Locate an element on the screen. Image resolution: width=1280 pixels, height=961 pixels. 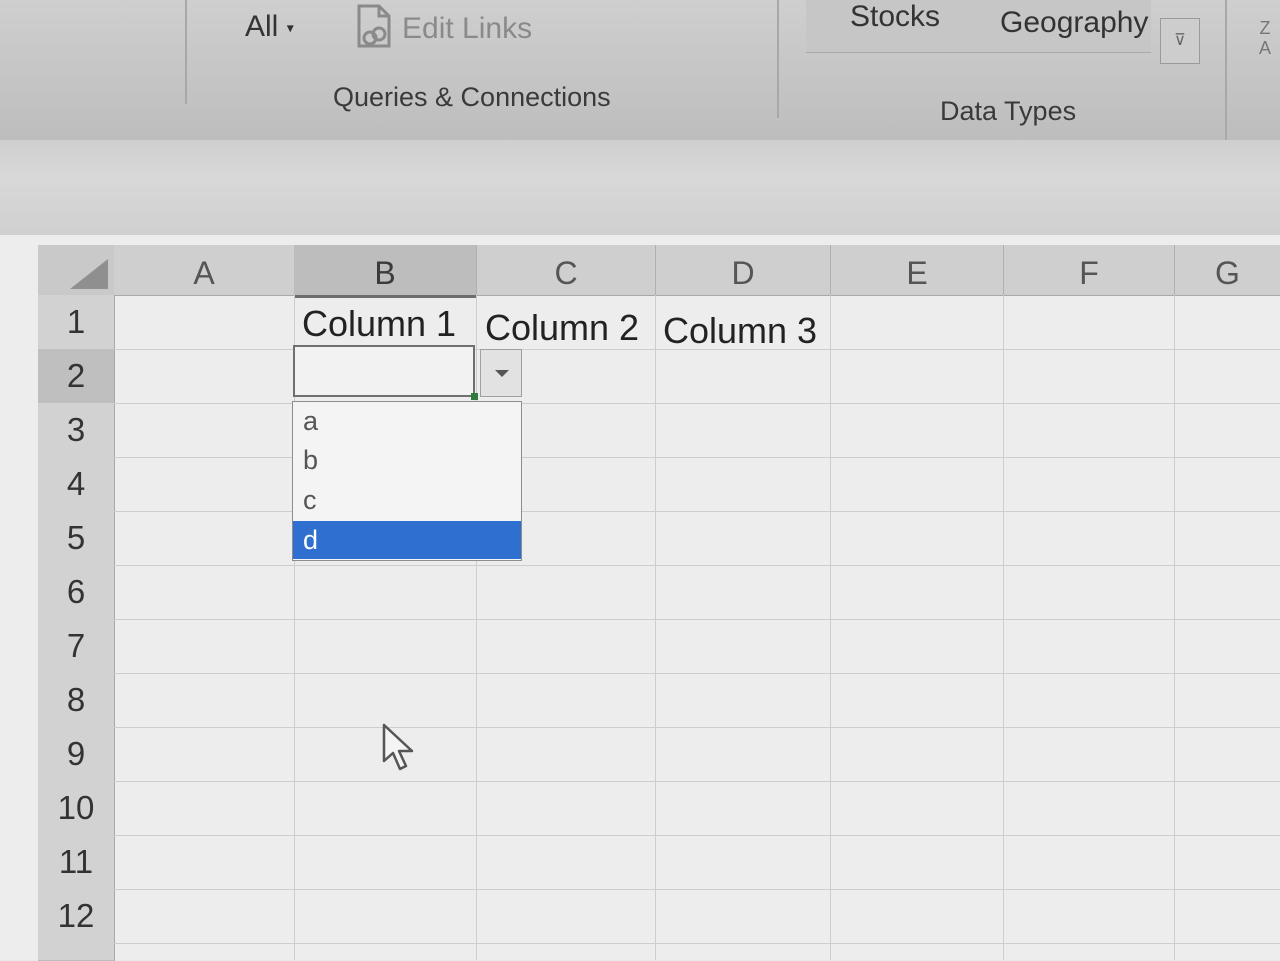
row-header-4: 4 is located at coordinates (76, 484).